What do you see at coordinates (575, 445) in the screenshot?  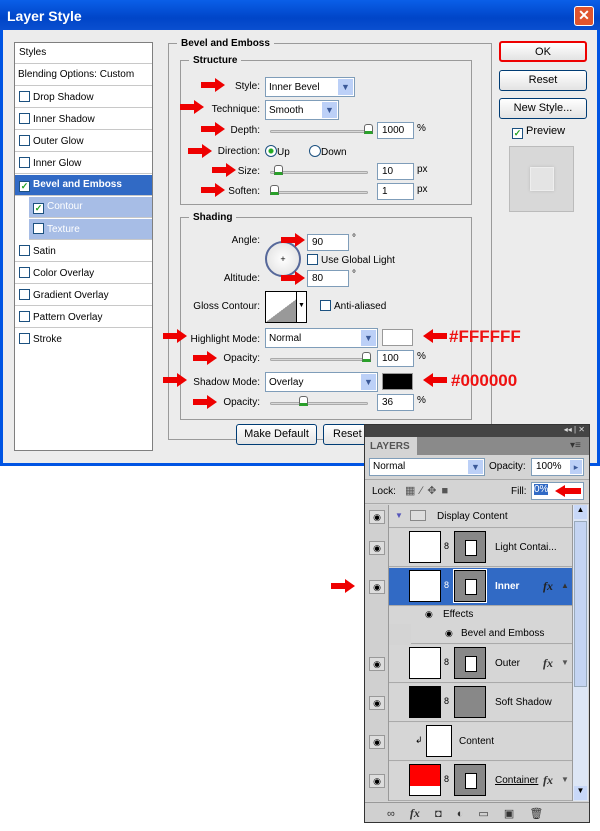 I see `panel-menu-icon: ▾≡` at bounding box center [575, 445].